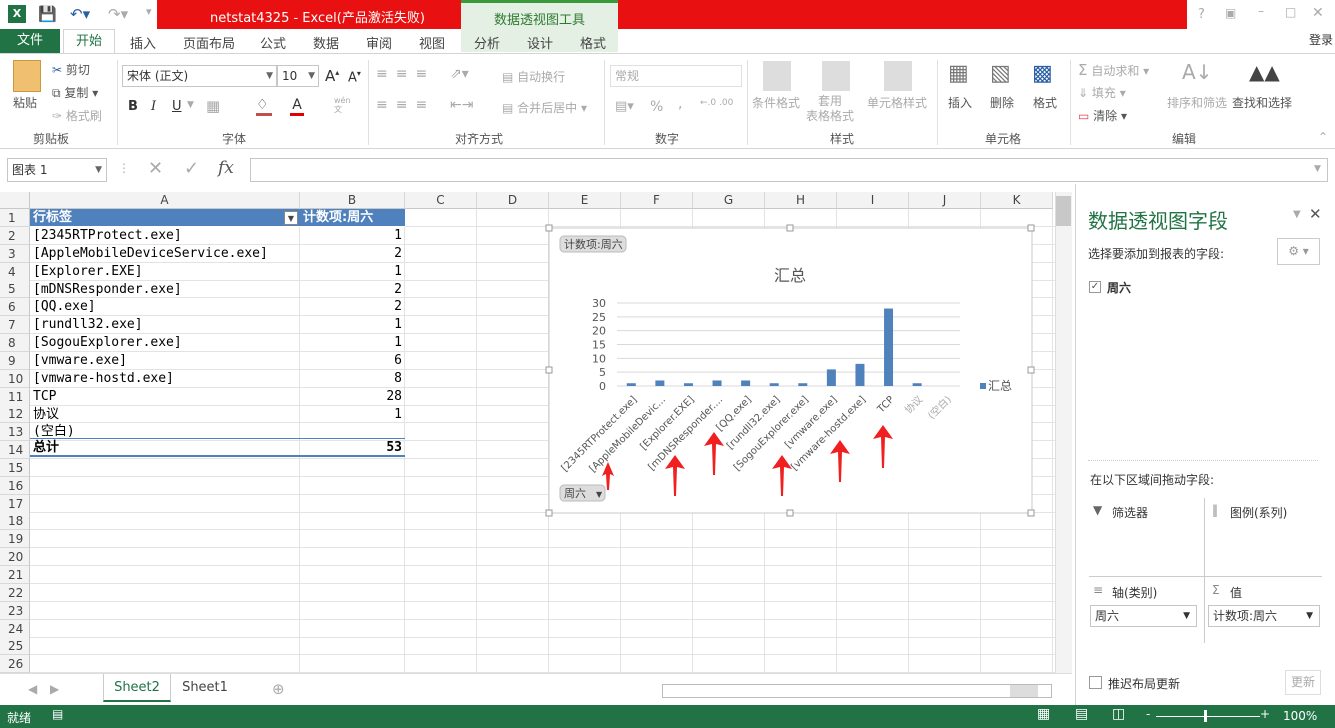 The height and width of the screenshot is (728, 1335). I want to click on format-as-table-icon, so click(836, 76).